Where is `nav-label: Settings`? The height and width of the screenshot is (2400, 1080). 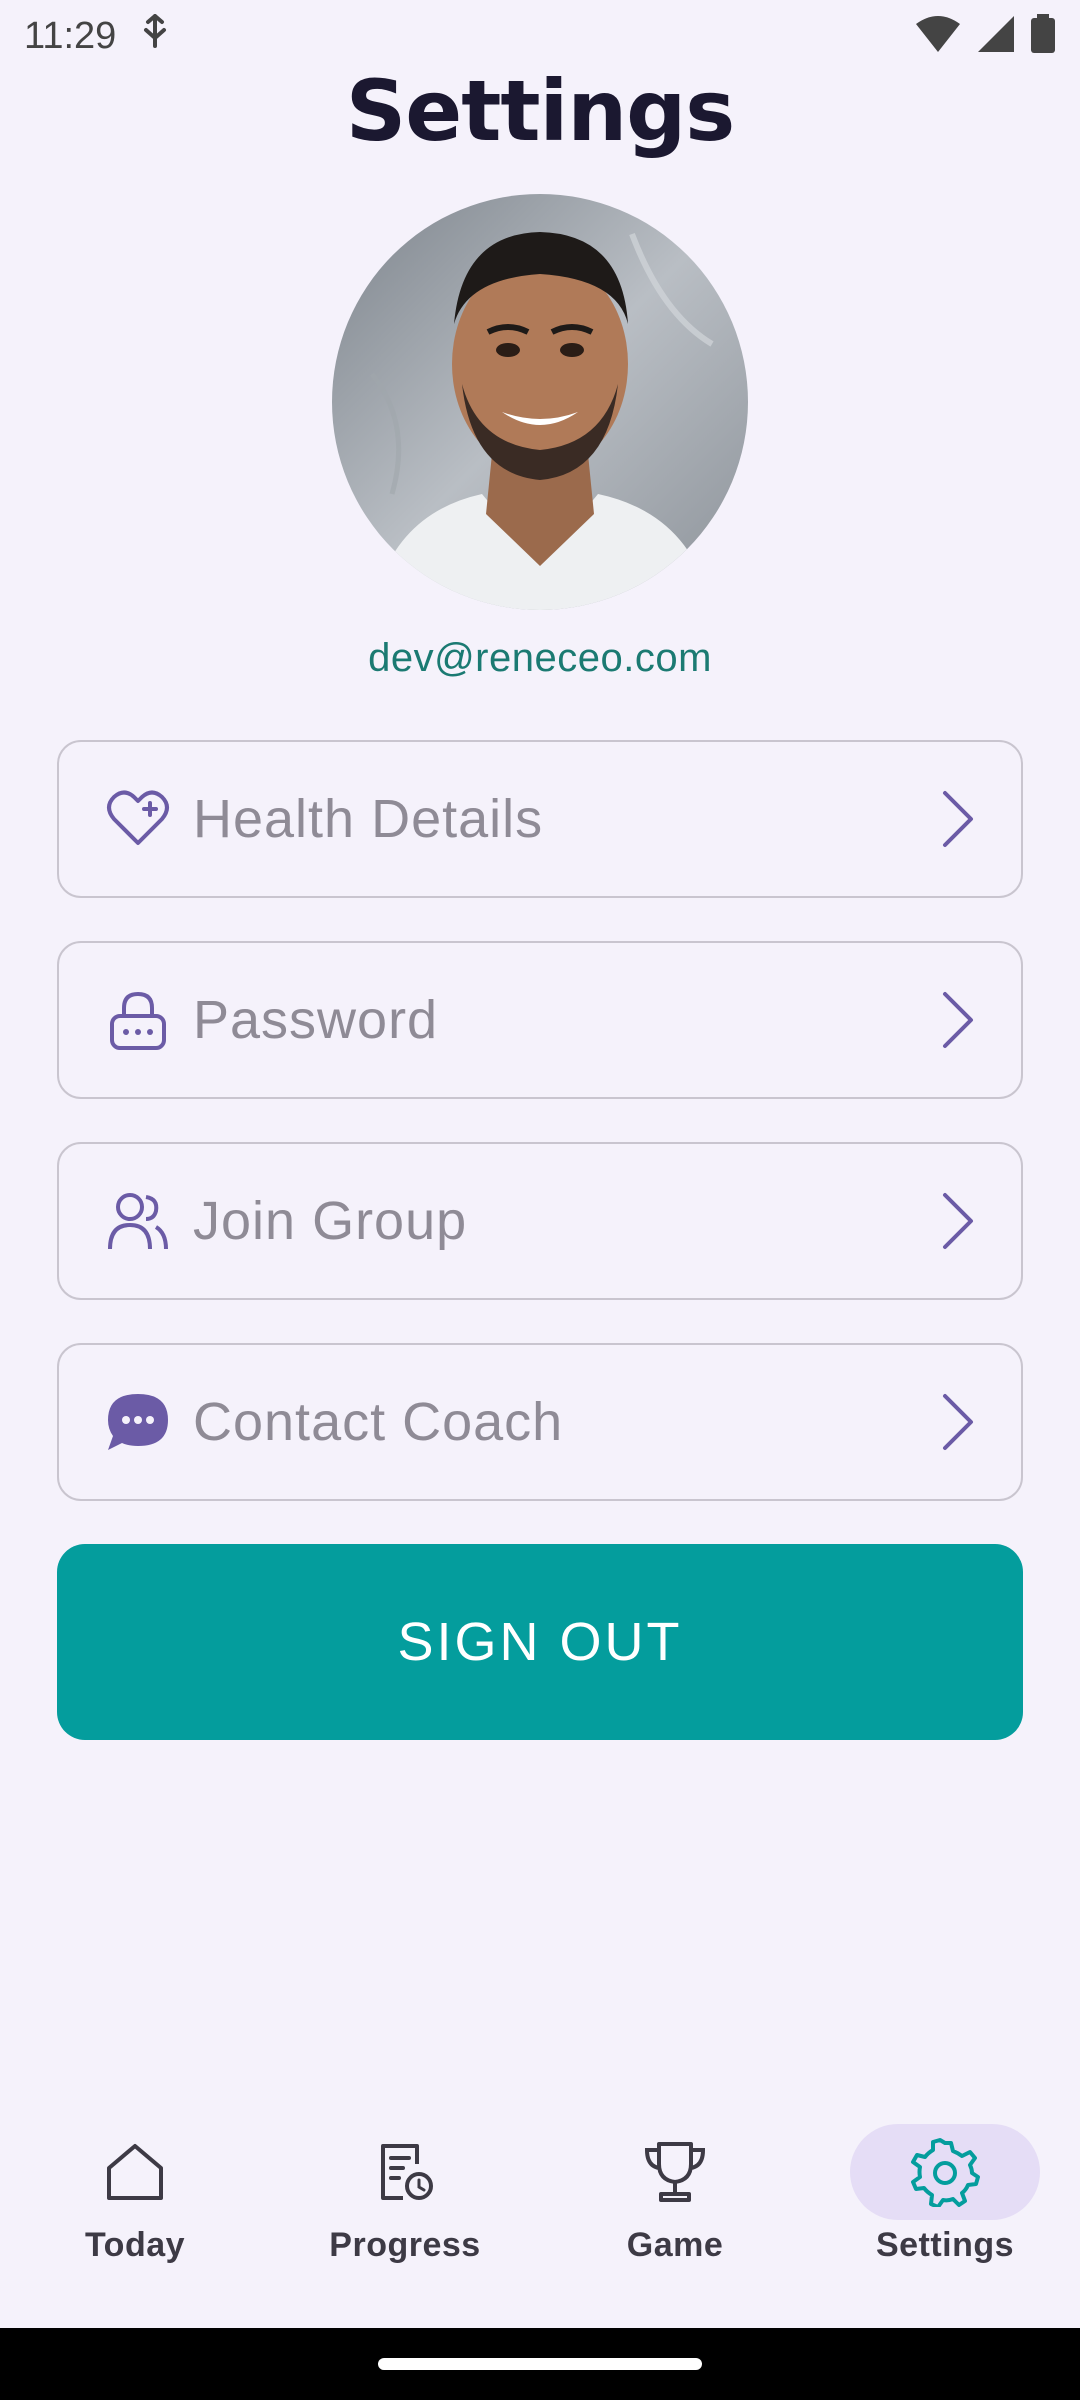
nav-label: Settings is located at coordinates (945, 2245).